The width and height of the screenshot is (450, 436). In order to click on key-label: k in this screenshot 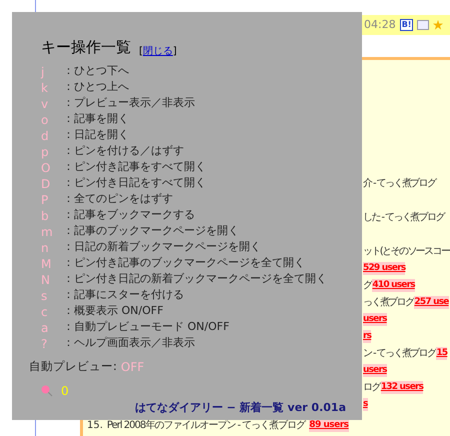, I will do `click(44, 88)`.